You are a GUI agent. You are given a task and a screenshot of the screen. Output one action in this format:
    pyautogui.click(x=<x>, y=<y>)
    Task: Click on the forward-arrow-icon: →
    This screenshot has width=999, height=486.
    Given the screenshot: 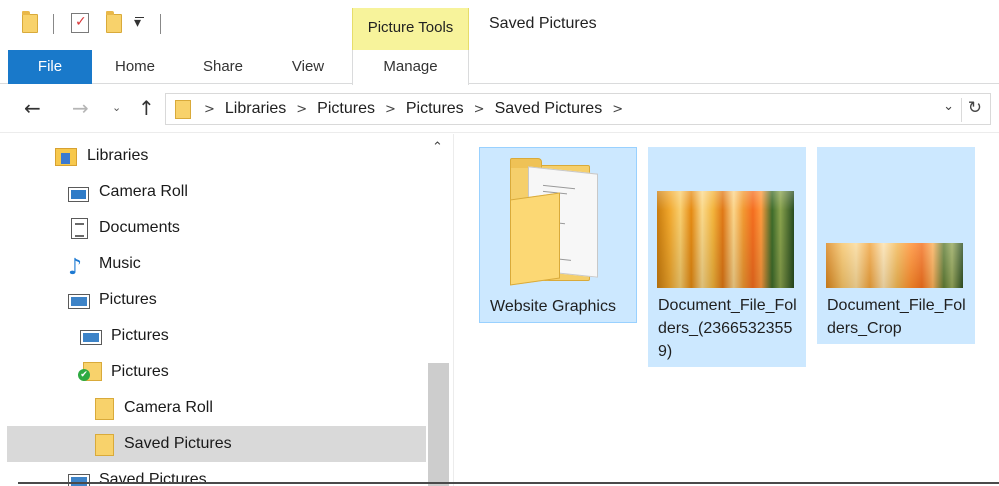 What is the action you would take?
    pyautogui.click(x=80, y=108)
    